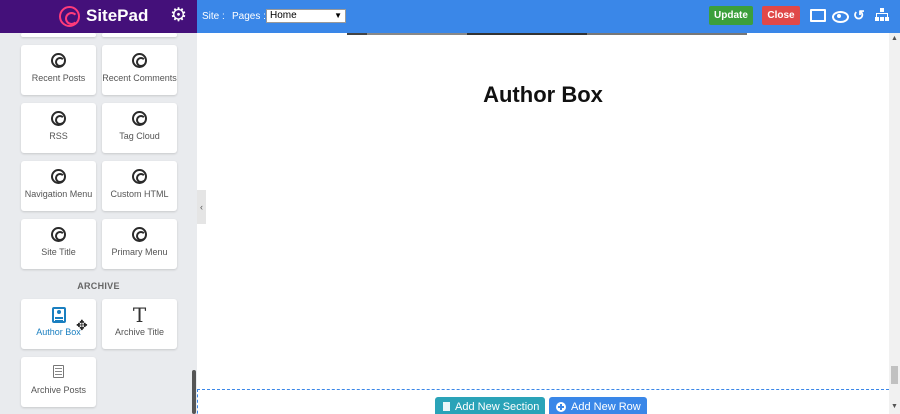 Image resolution: width=900 pixels, height=414 pixels. What do you see at coordinates (894, 375) in the screenshot?
I see `scrollbar-thumb` at bounding box center [894, 375].